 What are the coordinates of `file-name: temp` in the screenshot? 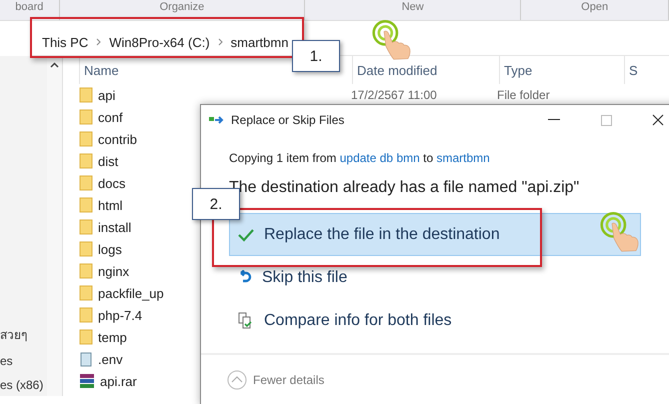 It's located at (112, 337).